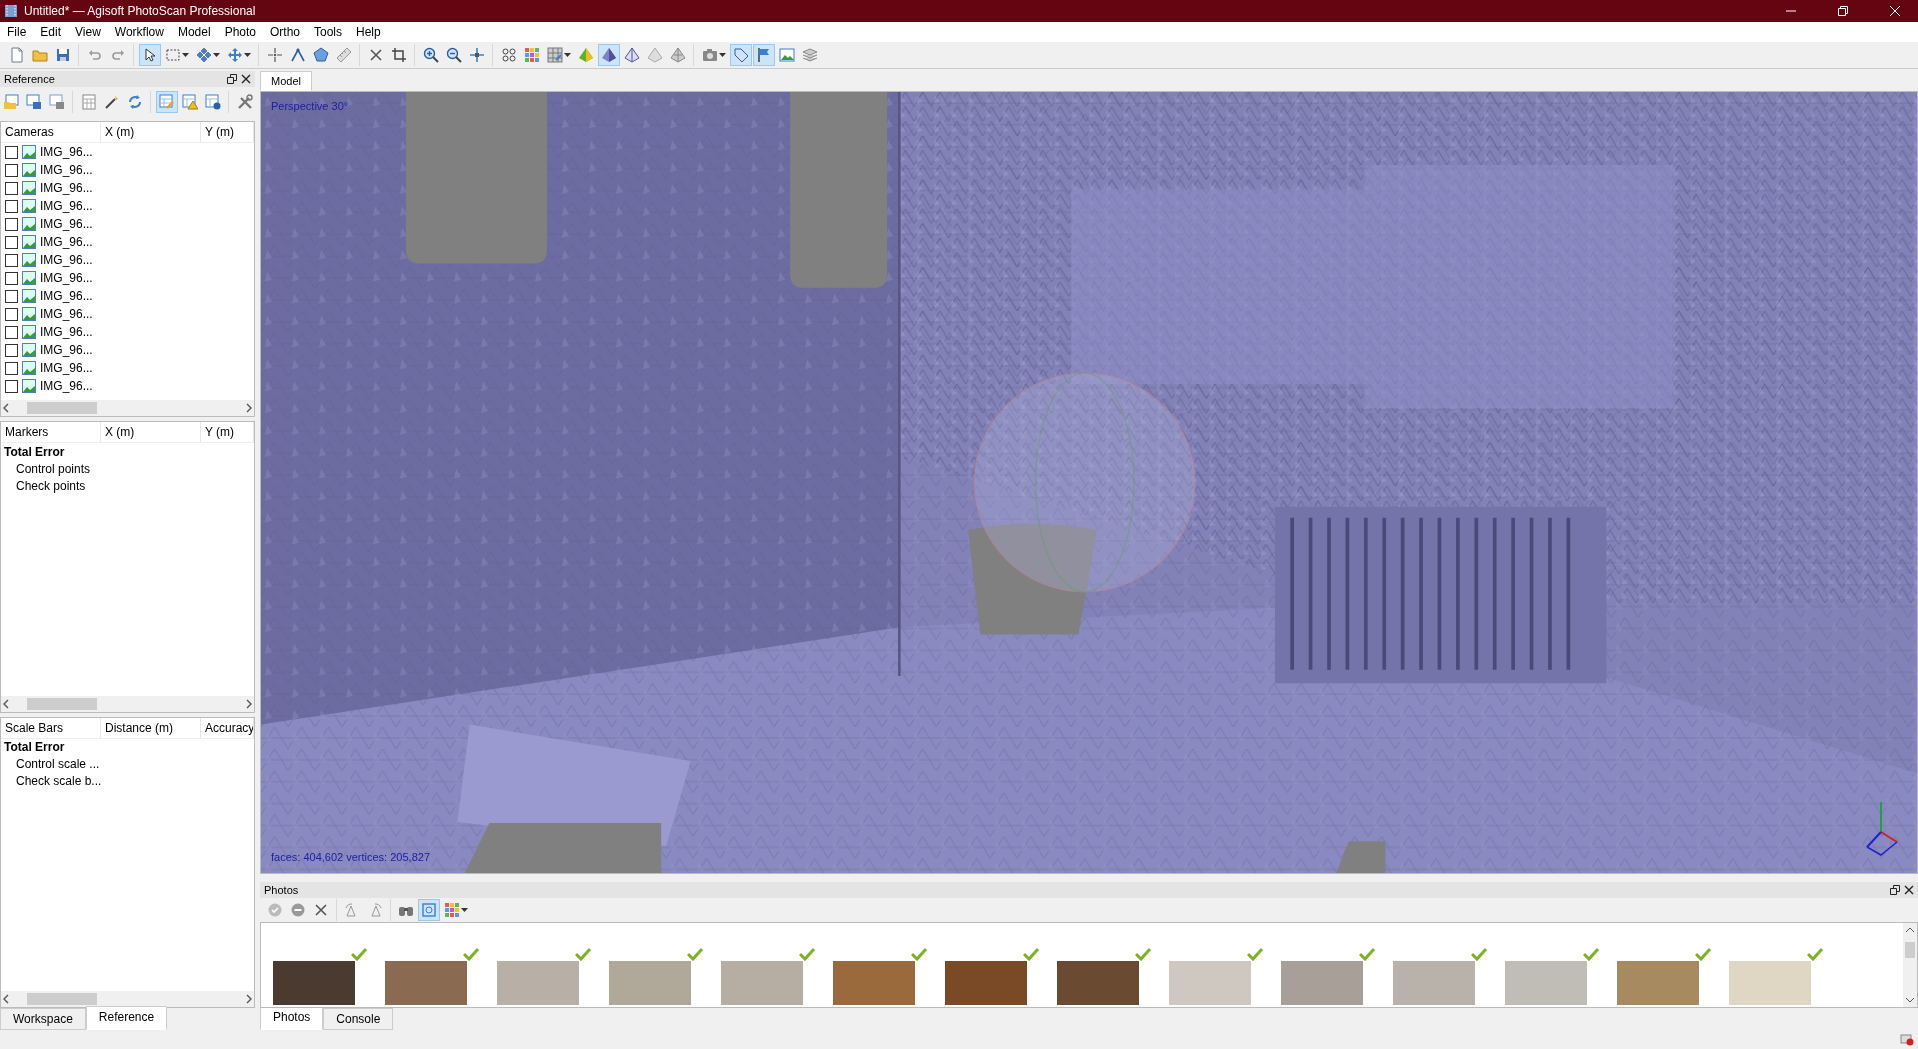 The height and width of the screenshot is (1049, 1918). Describe the element at coordinates (655, 55) in the screenshot. I see `faded-pyramid-icon` at that location.